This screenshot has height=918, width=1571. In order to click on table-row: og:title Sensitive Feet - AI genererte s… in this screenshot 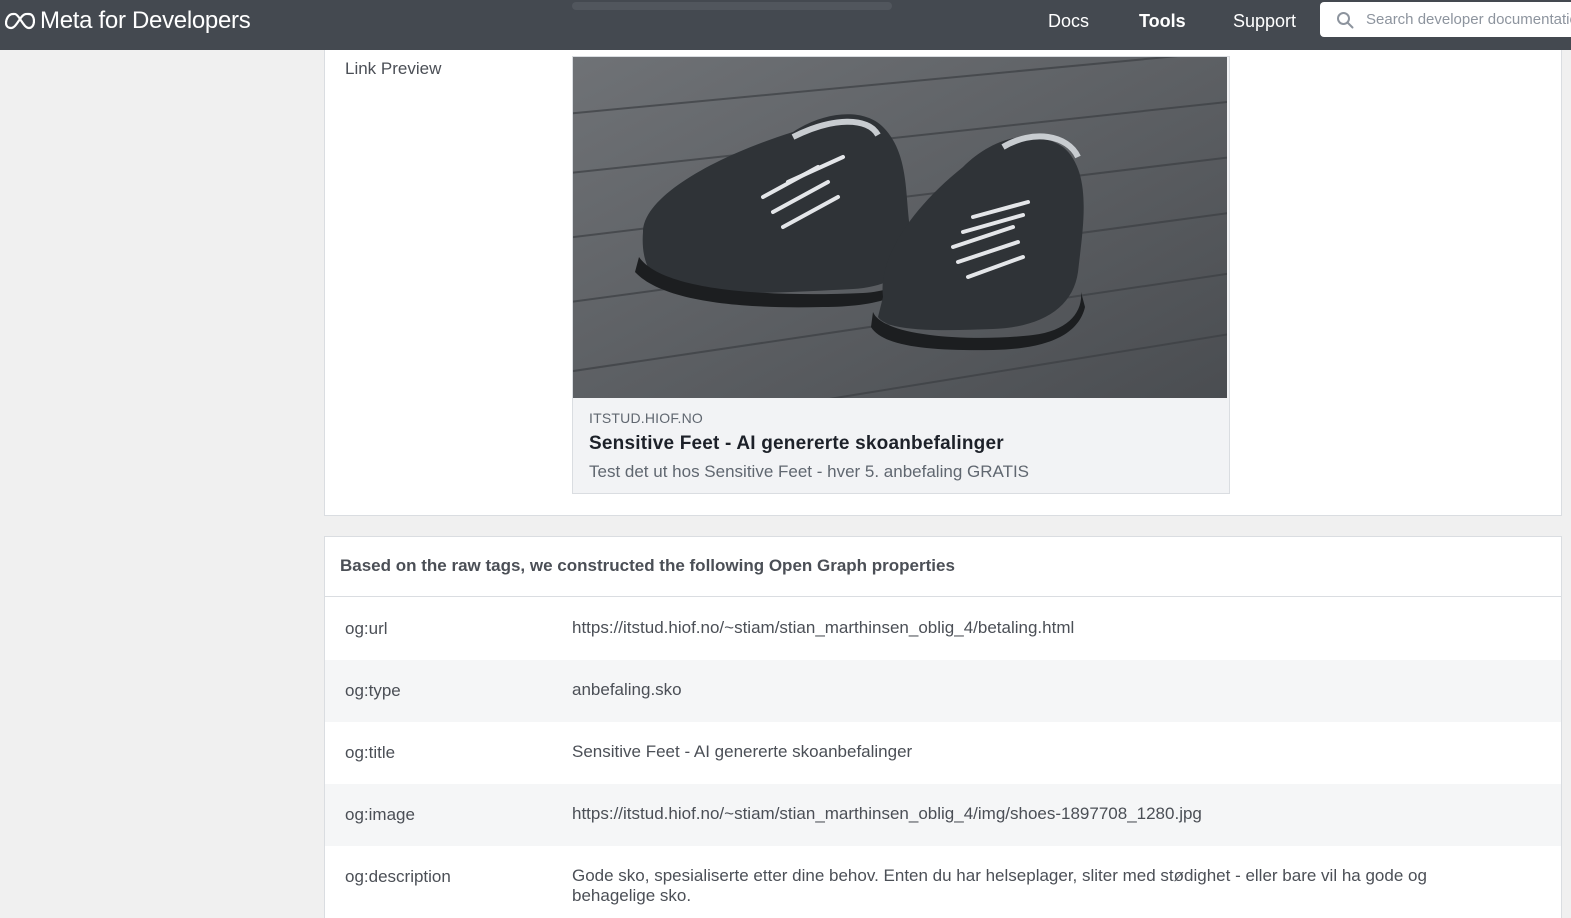, I will do `click(943, 753)`.